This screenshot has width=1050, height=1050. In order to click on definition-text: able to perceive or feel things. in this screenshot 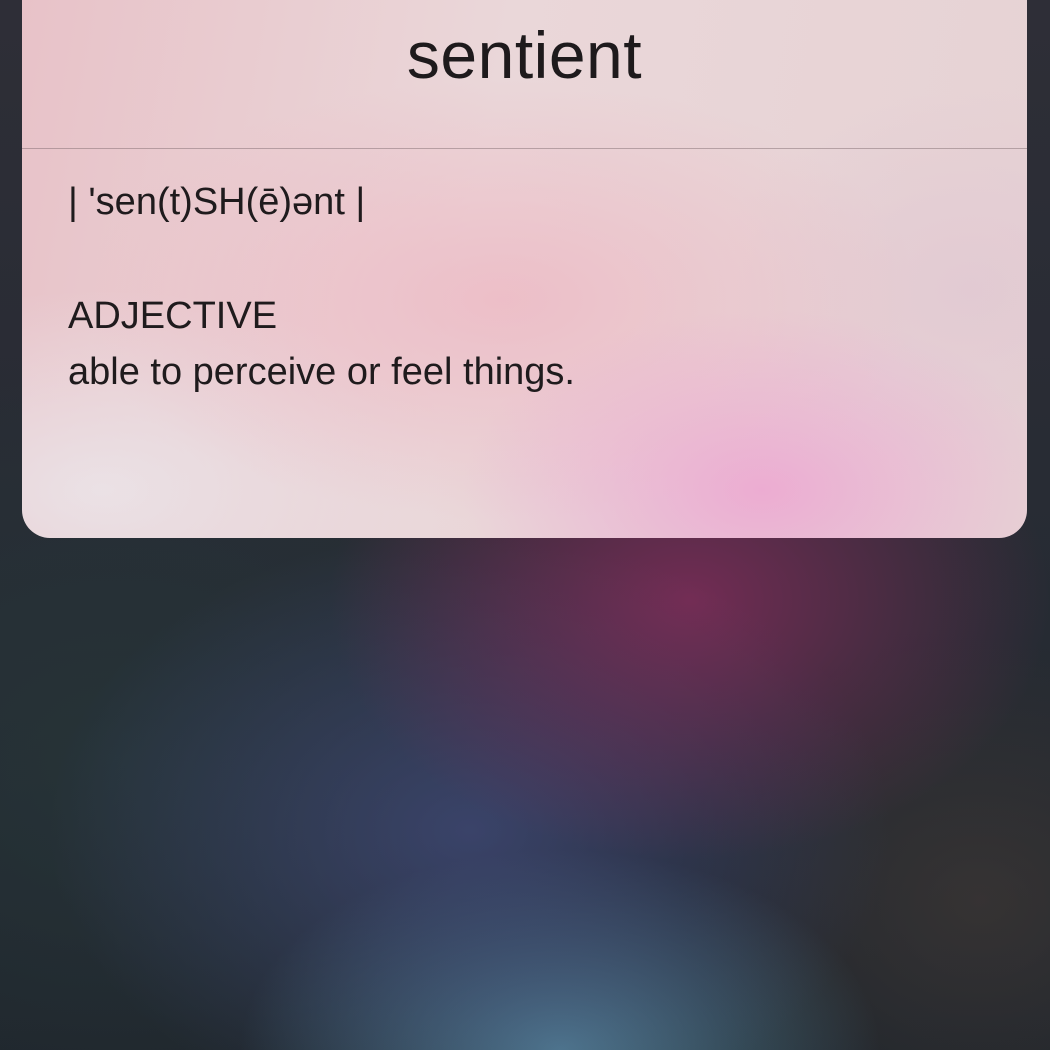, I will do `click(321, 372)`.